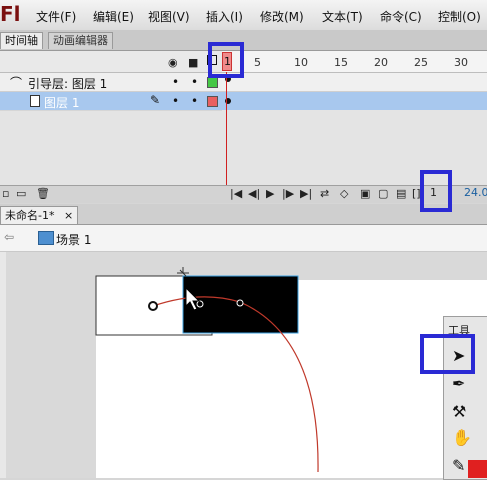 The width and height of the screenshot is (487, 480). What do you see at coordinates (477, 469) in the screenshot?
I see `stroke-color-swatch` at bounding box center [477, 469].